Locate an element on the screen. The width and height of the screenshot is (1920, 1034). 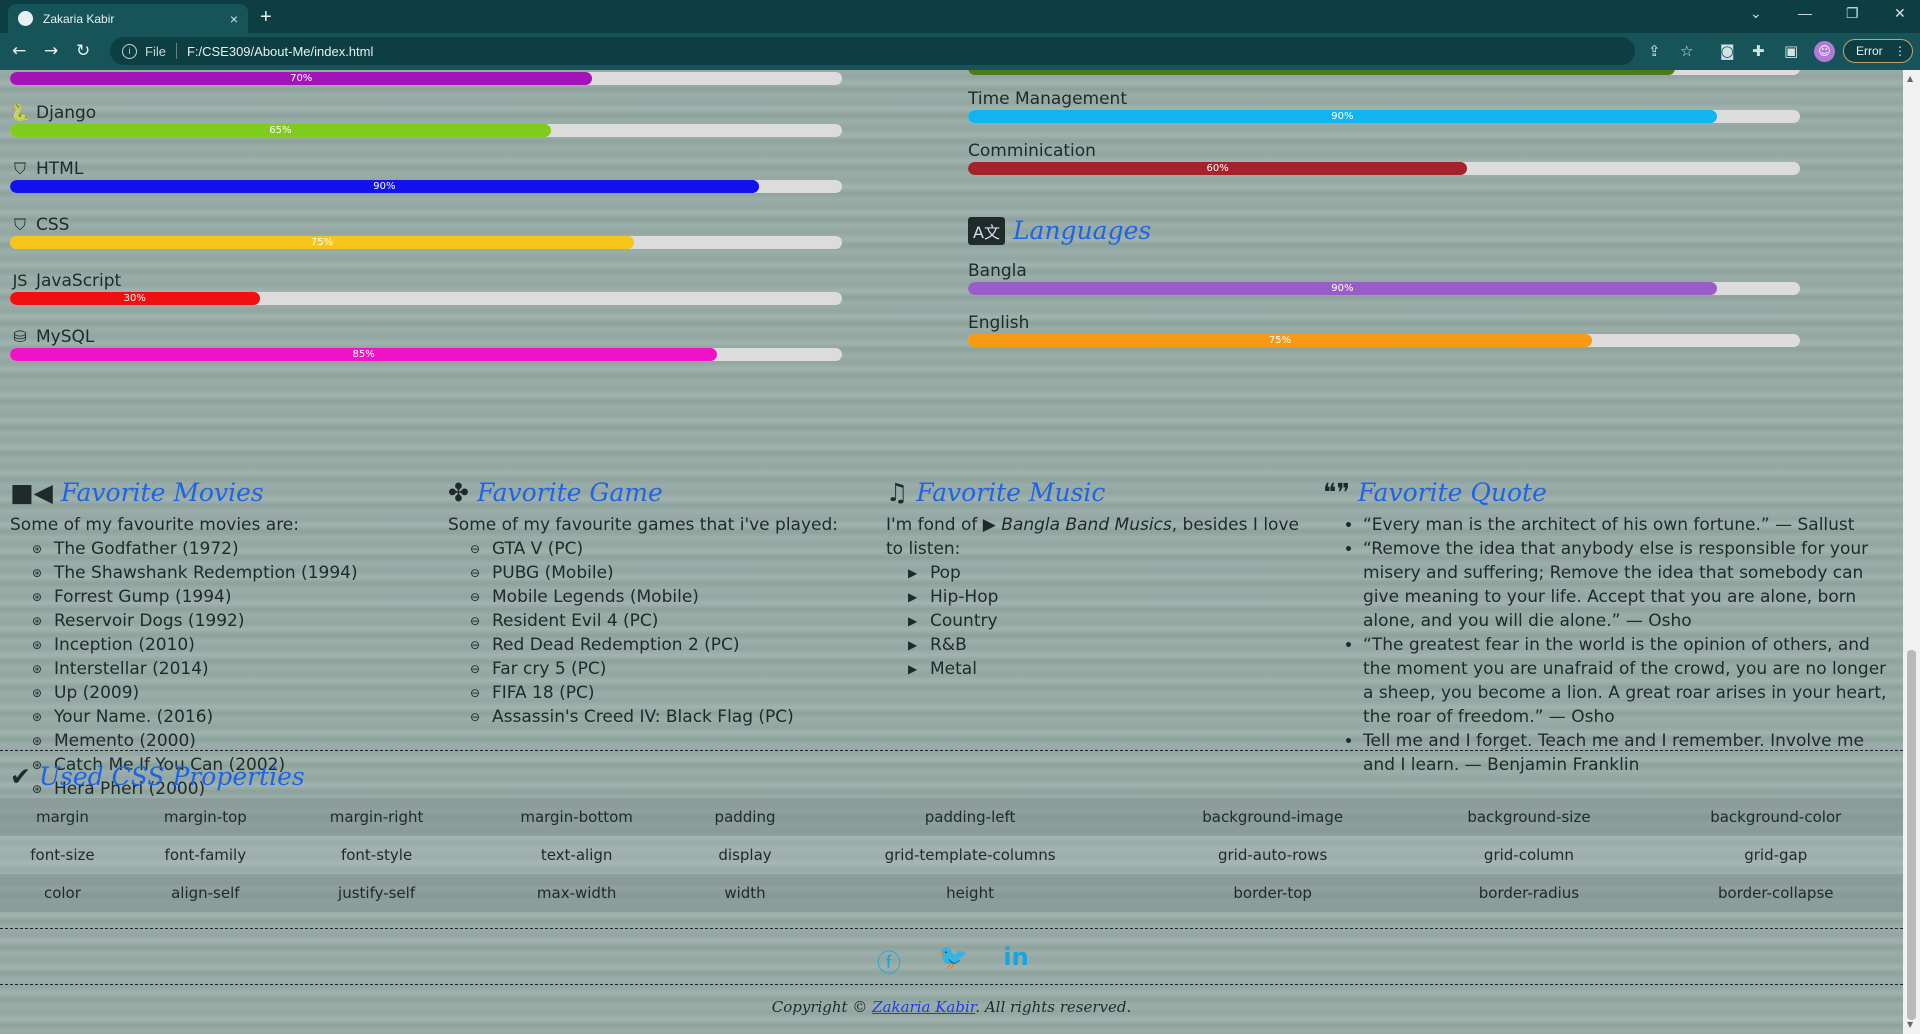
table-cell: font-size is located at coordinates (62, 855).